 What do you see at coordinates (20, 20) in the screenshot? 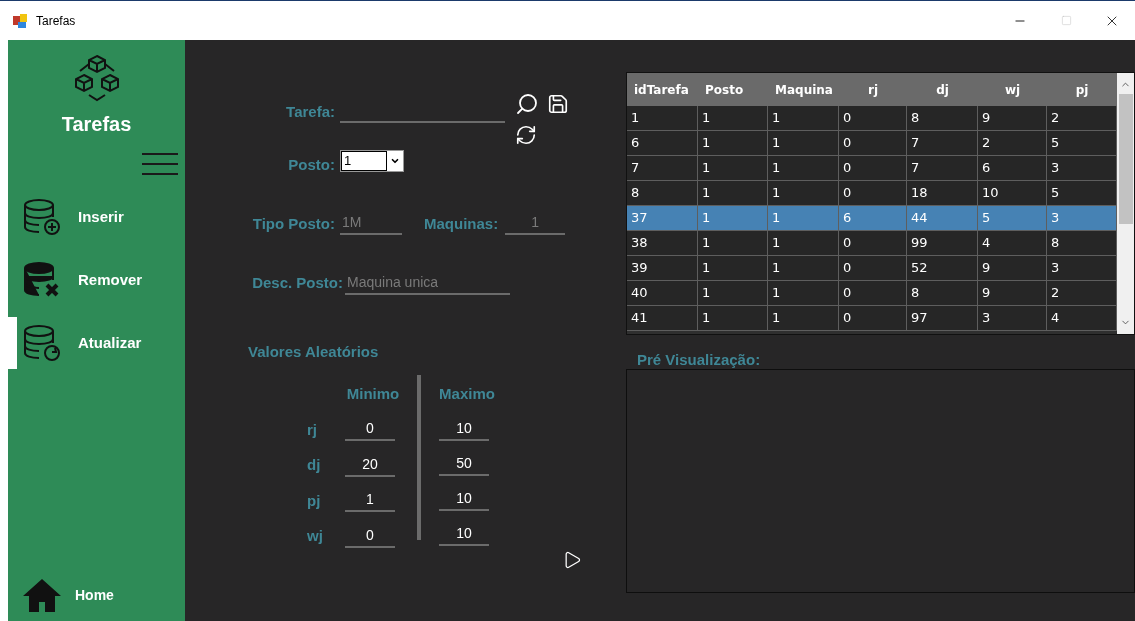
I see `app-icon` at bounding box center [20, 20].